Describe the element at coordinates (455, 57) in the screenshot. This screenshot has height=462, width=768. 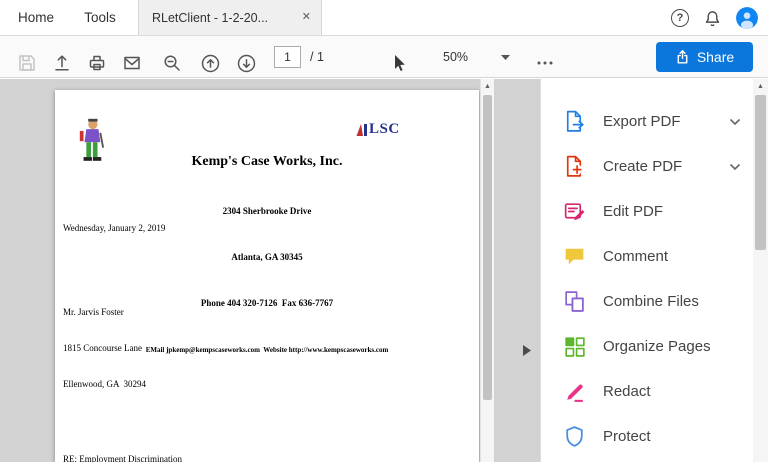
I see `zoom-level-value: 50%` at that location.